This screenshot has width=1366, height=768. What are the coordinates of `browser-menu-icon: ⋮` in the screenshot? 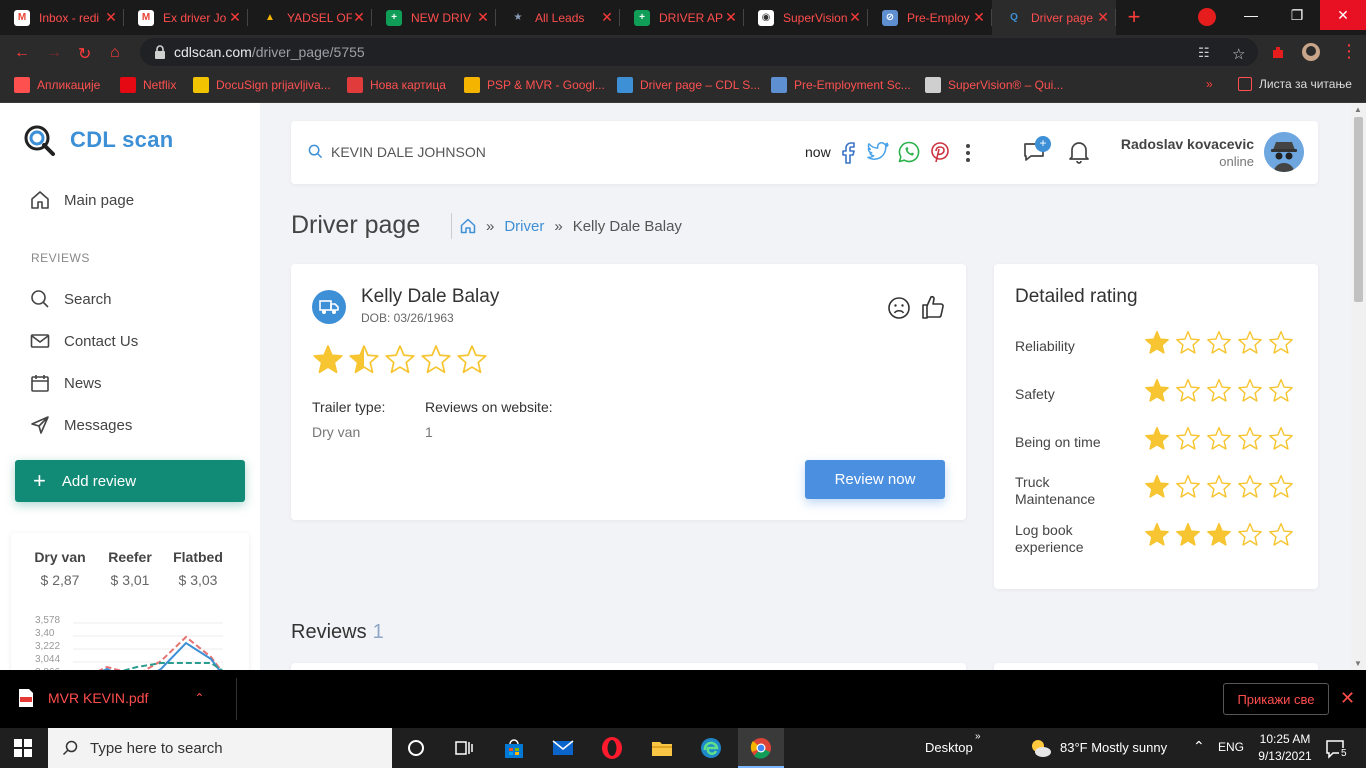 It's located at (1349, 51).